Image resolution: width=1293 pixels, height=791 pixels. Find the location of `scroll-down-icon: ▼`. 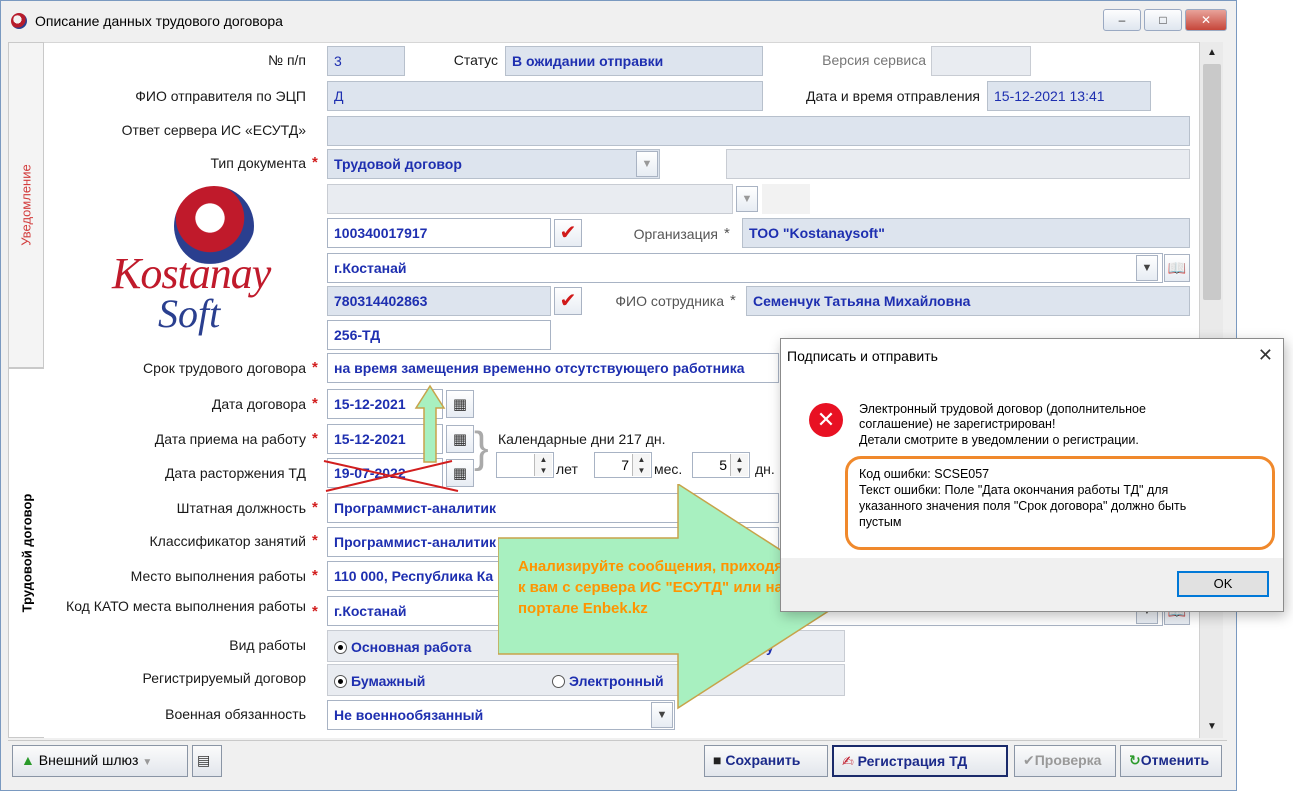

scroll-down-icon: ▼ is located at coordinates (1212, 727).